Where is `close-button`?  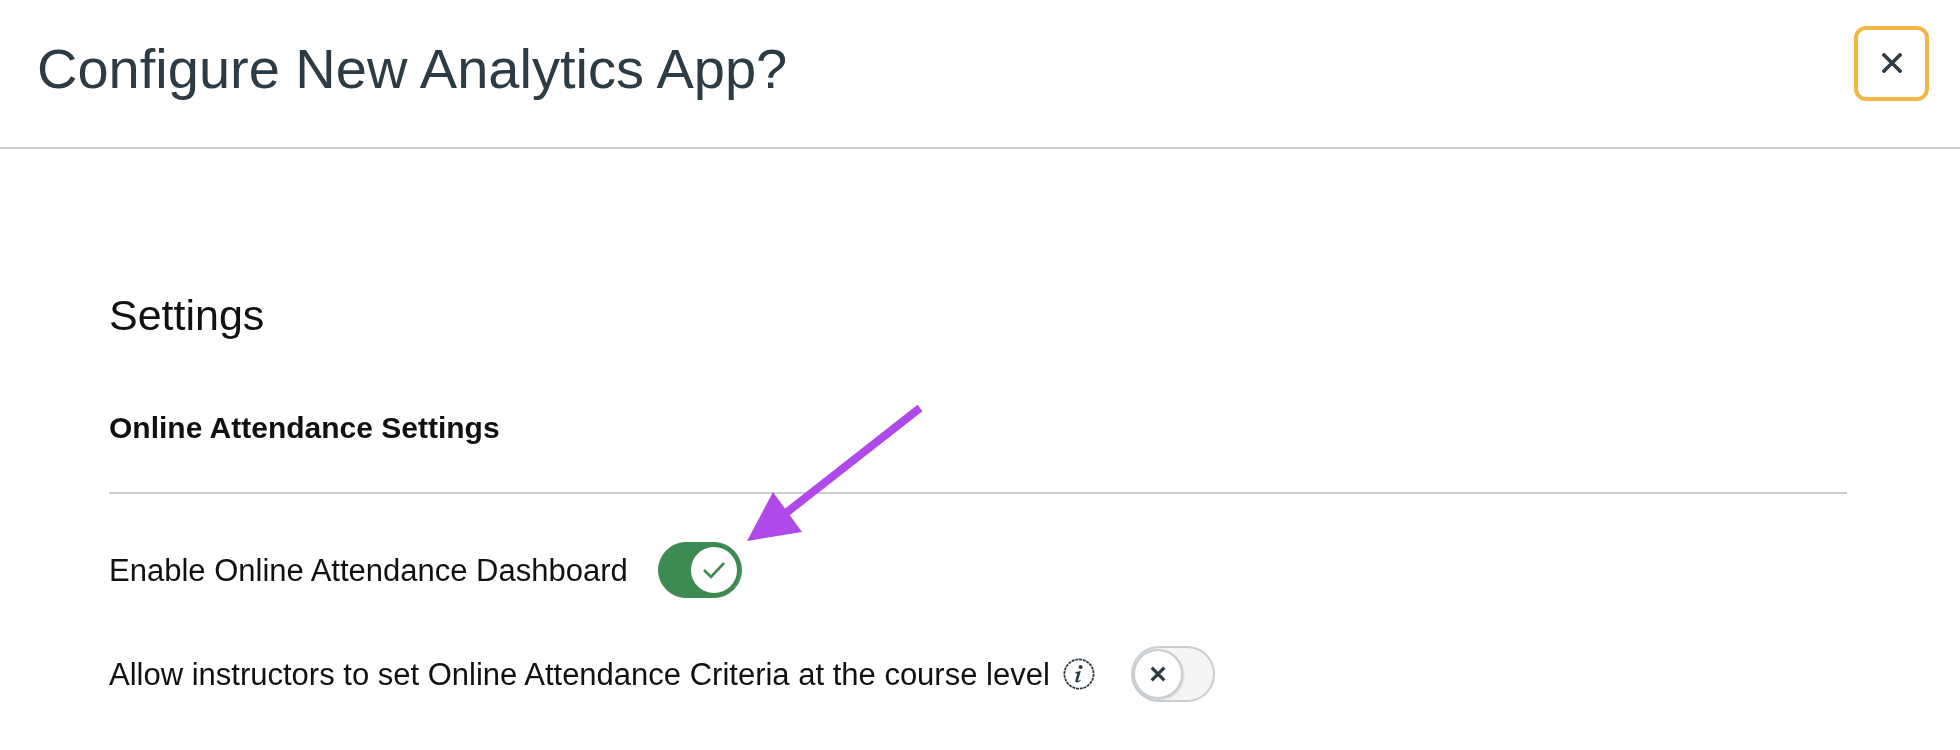 close-button is located at coordinates (1891, 63).